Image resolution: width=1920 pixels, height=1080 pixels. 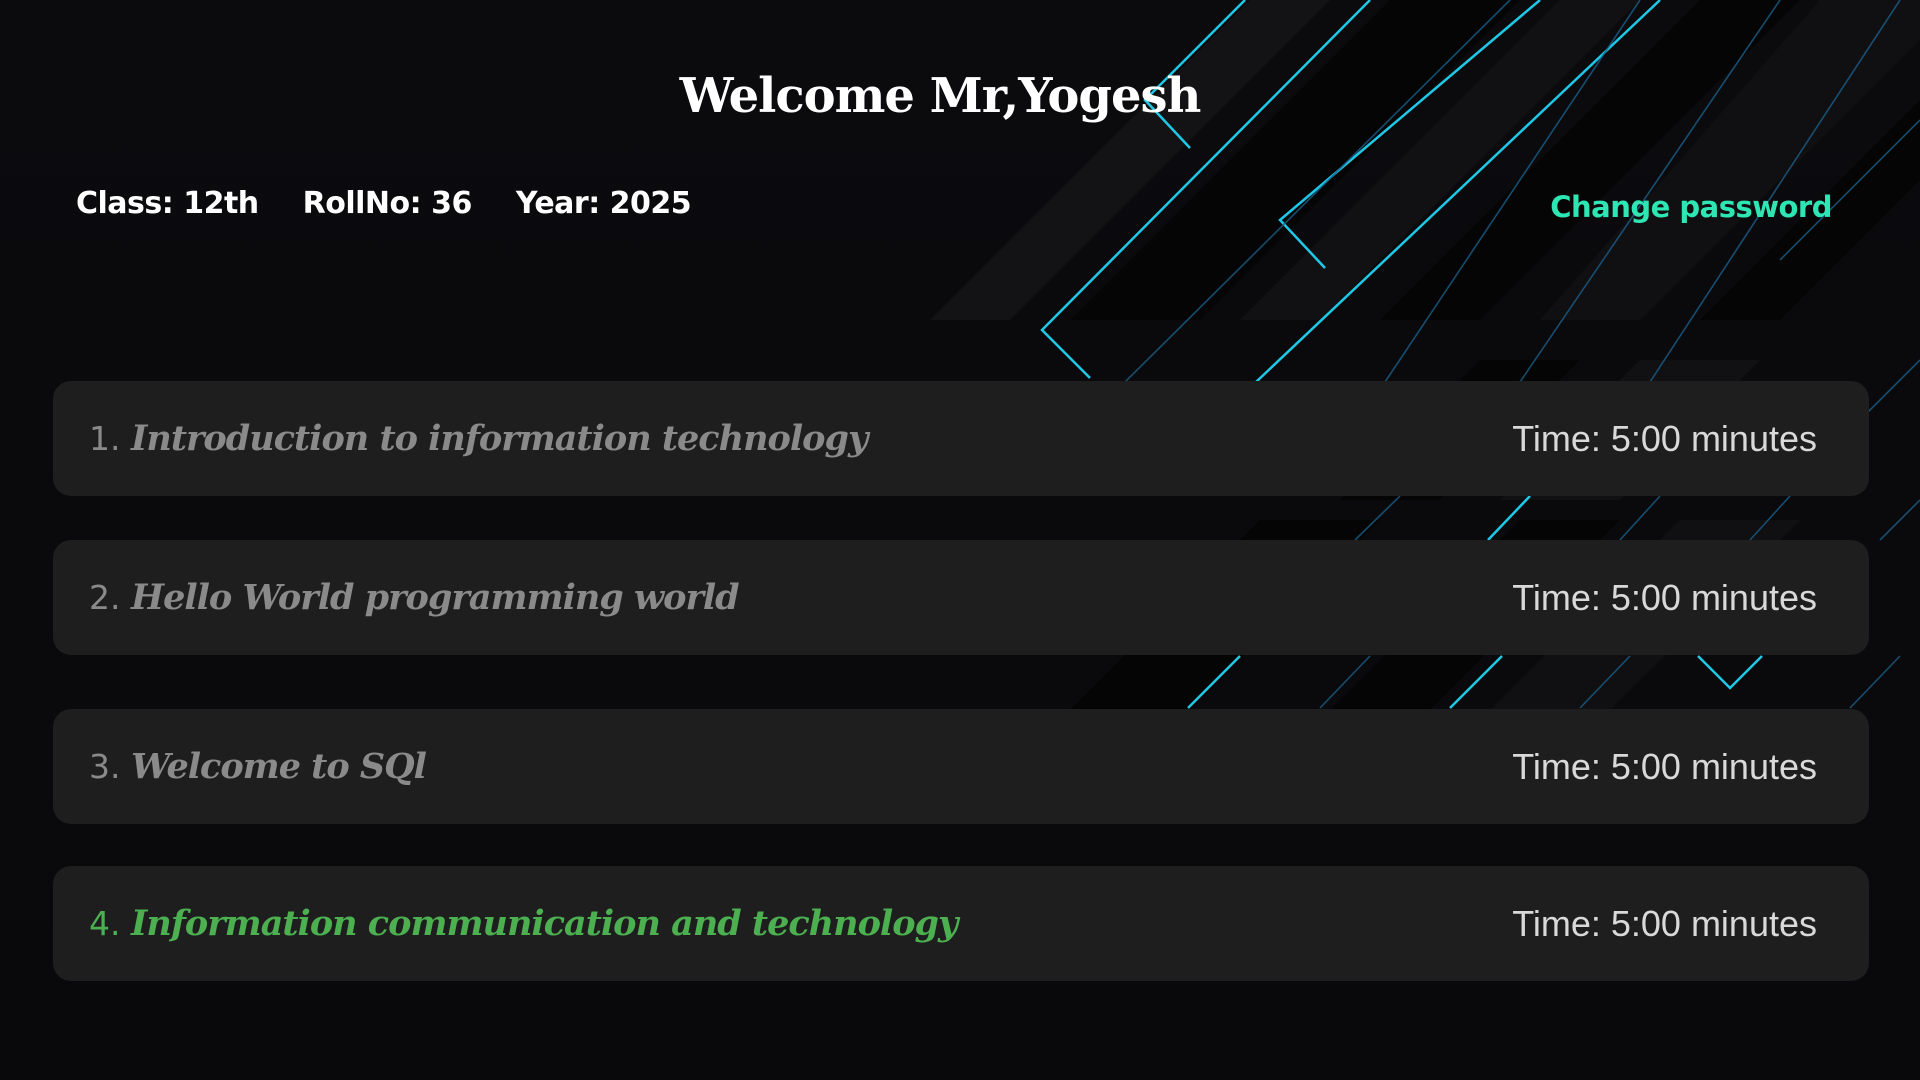 What do you see at coordinates (105, 766) in the screenshot?
I see `lesson-number: 3.` at bounding box center [105, 766].